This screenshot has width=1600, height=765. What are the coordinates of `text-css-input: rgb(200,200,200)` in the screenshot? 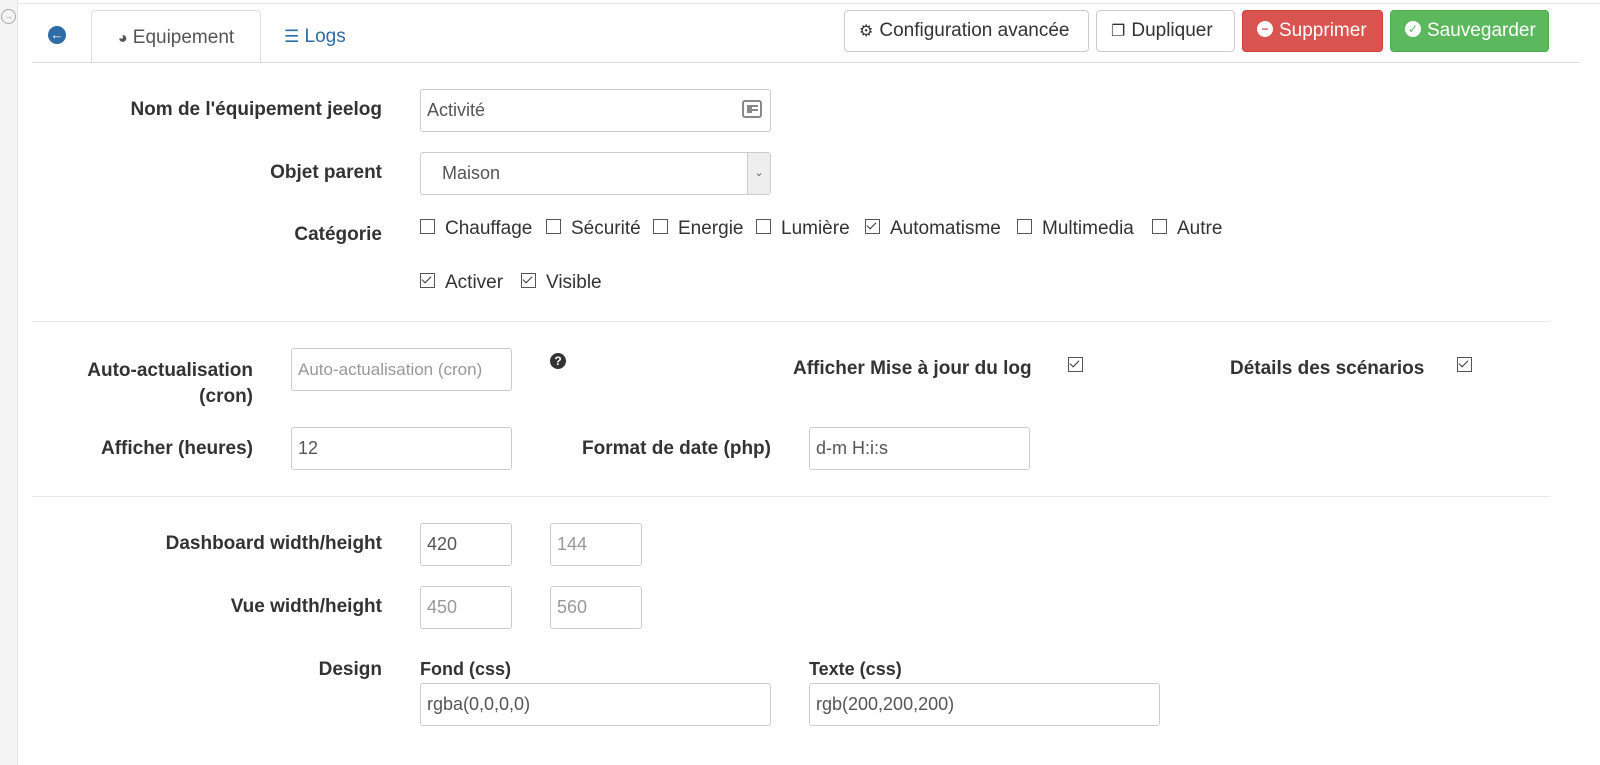 It's located at (984, 704).